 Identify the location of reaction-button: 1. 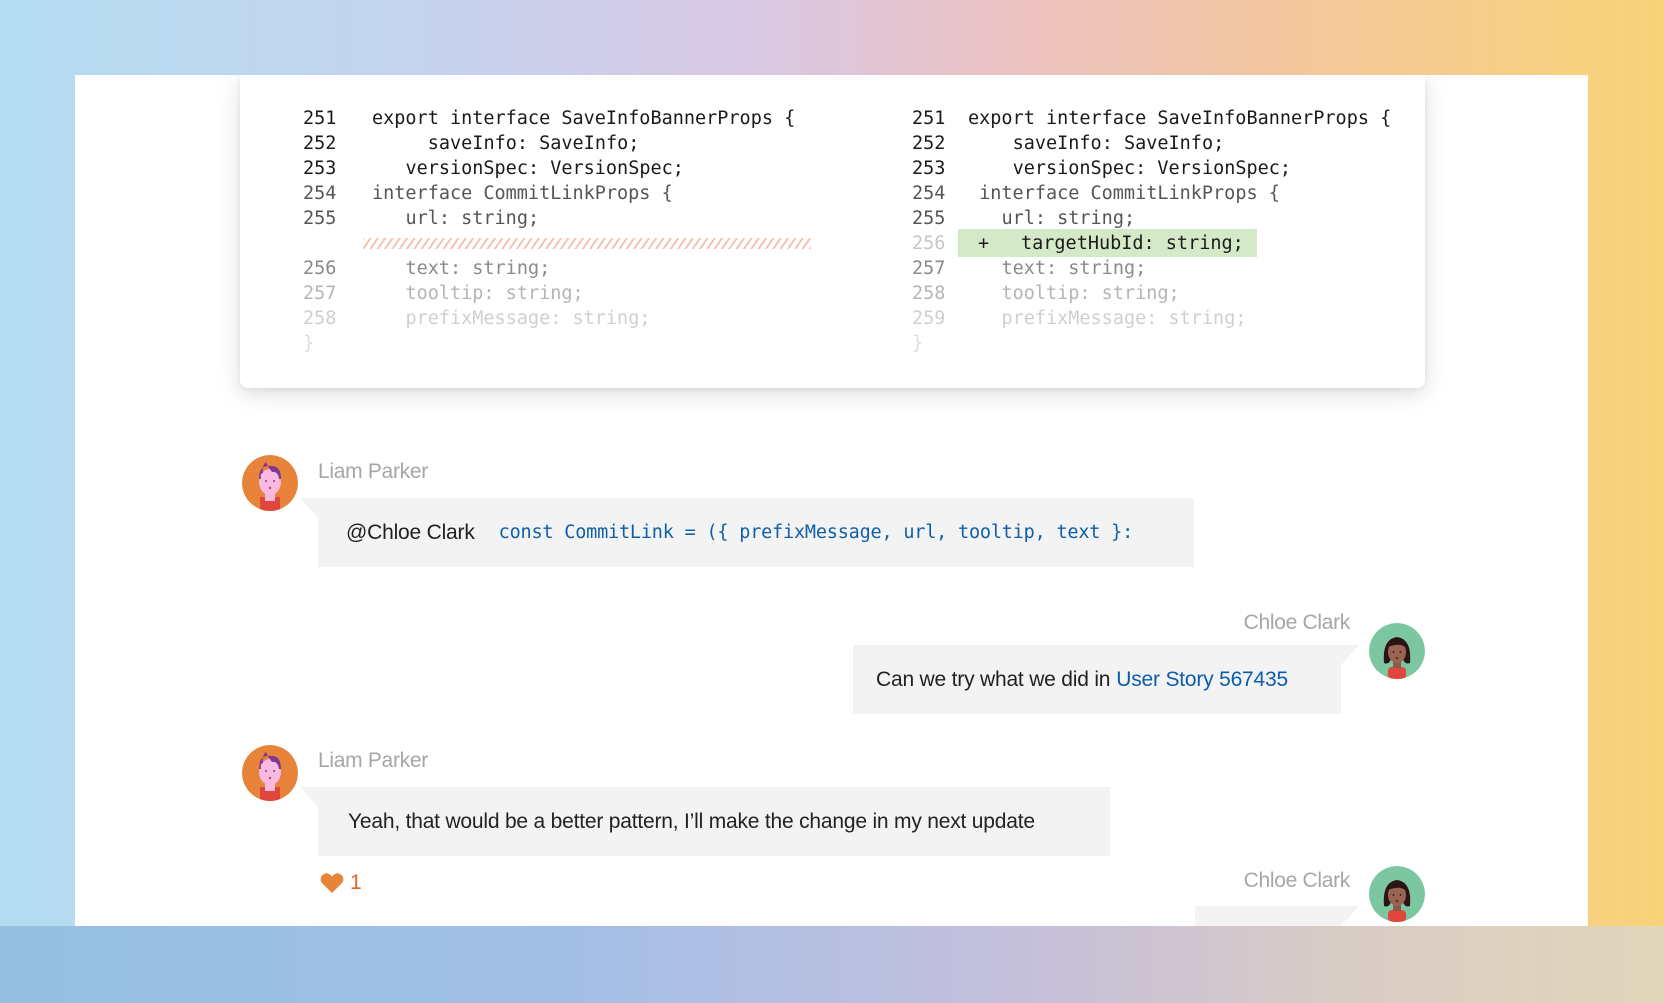
(341, 883).